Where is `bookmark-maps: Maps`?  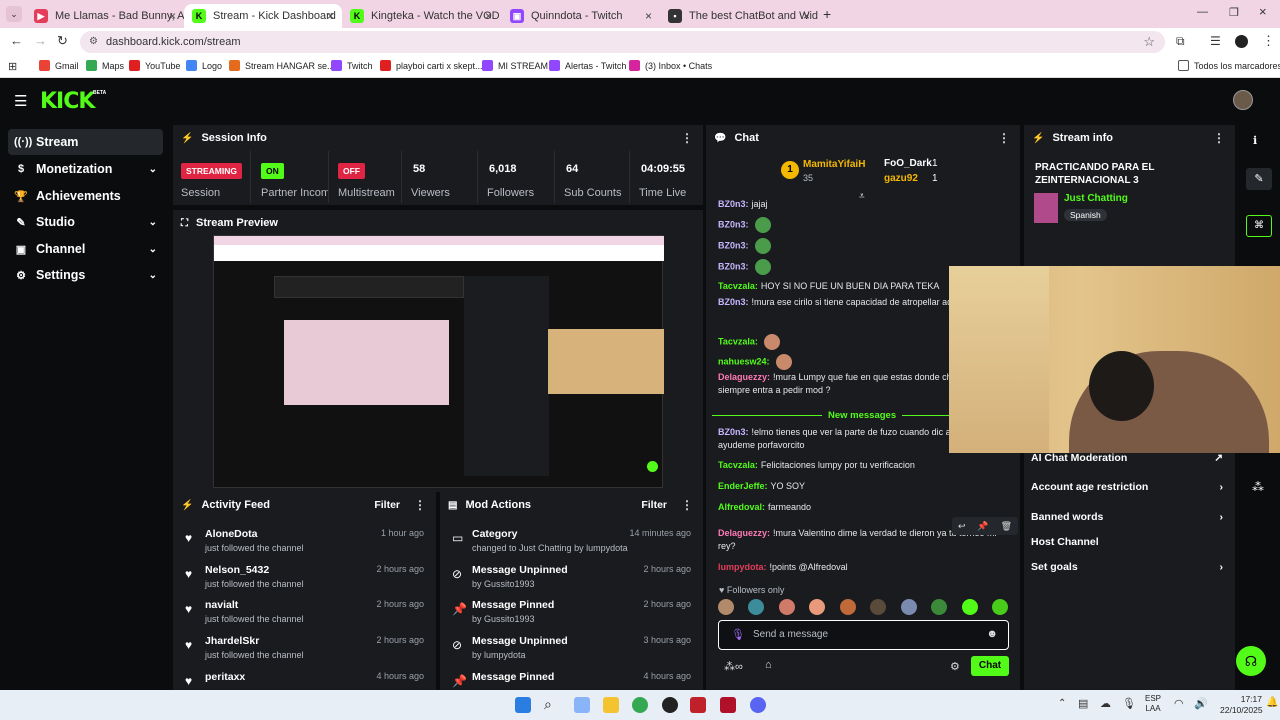
bookmark-maps: Maps is located at coordinates (105, 65).